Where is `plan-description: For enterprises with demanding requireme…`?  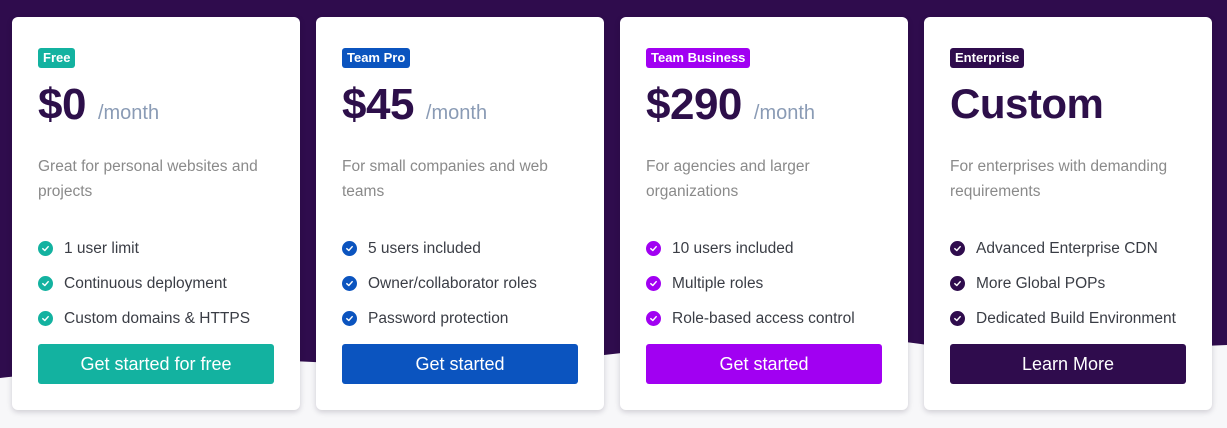 plan-description: For enterprises with demanding requireme… is located at coordinates (1059, 179).